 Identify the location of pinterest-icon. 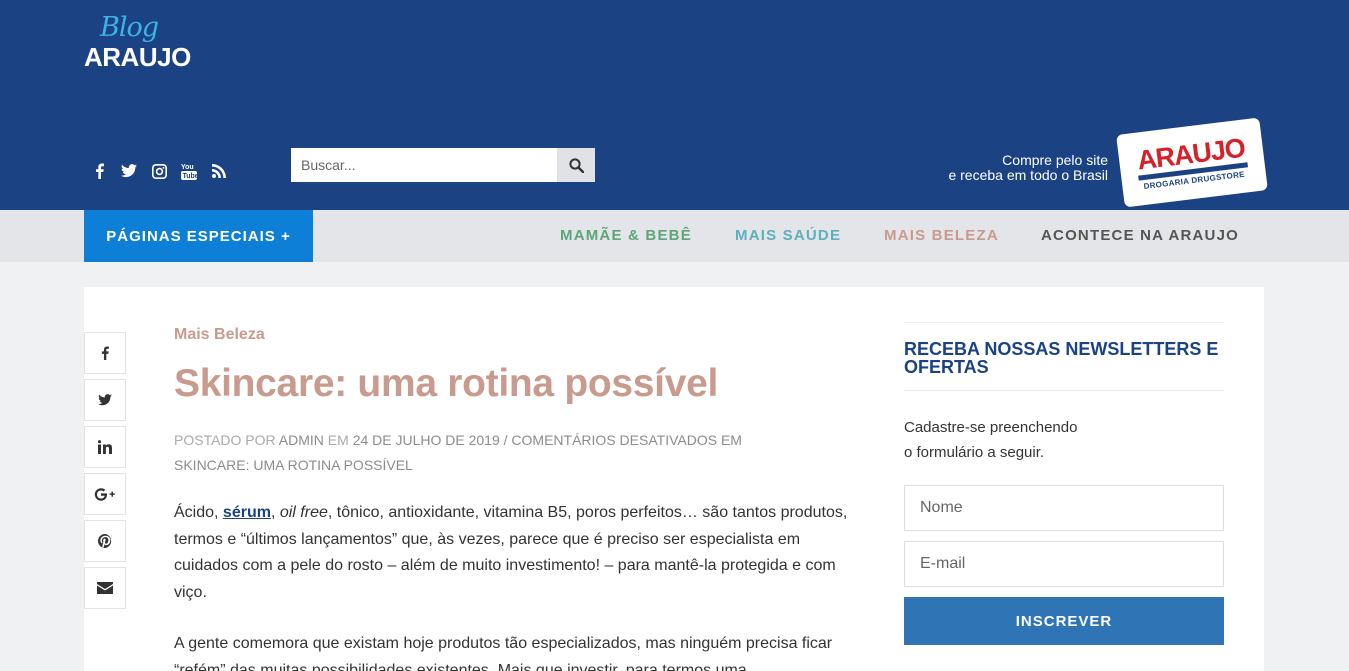
(105, 541).